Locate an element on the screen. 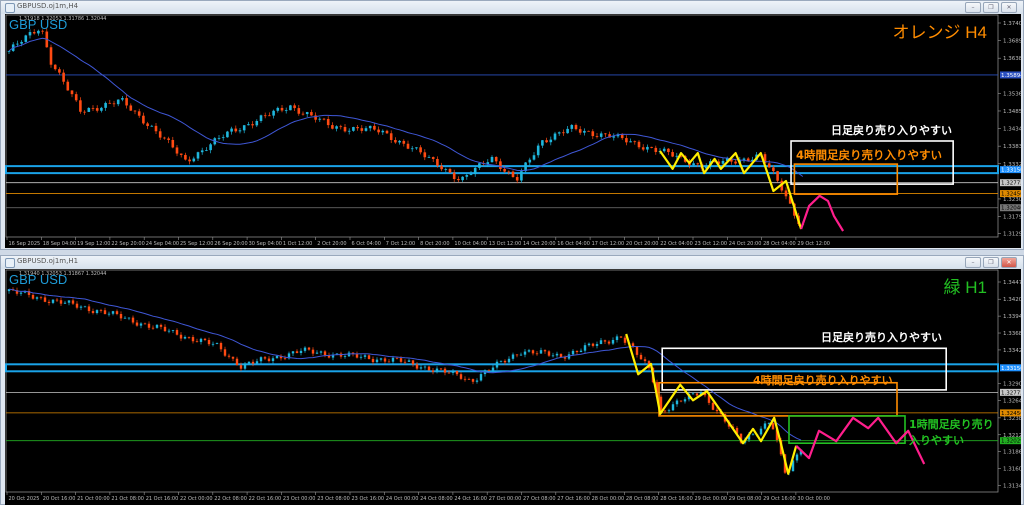 The height and width of the screenshot is (505, 1024). window-titlebar: GBPUSD.oj1m,H1 – ❐ ✕ is located at coordinates (512, 262).